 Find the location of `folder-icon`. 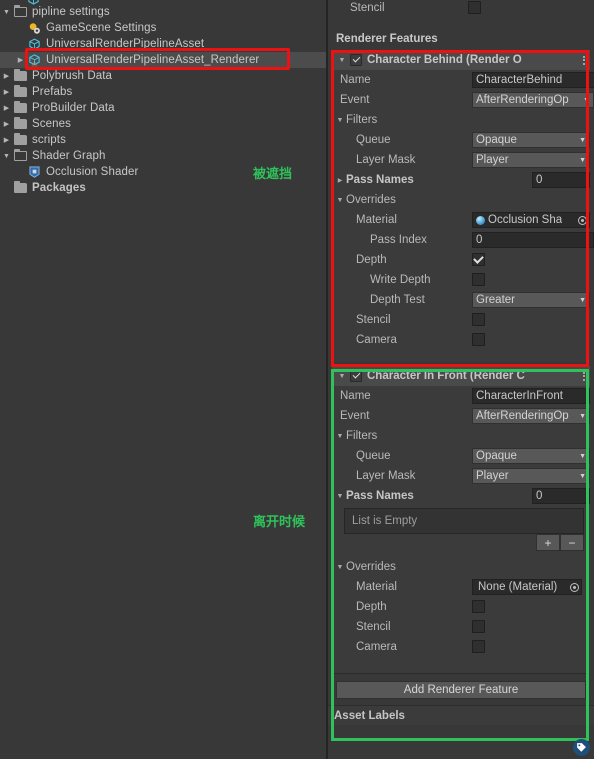

folder-icon is located at coordinates (21, 188).